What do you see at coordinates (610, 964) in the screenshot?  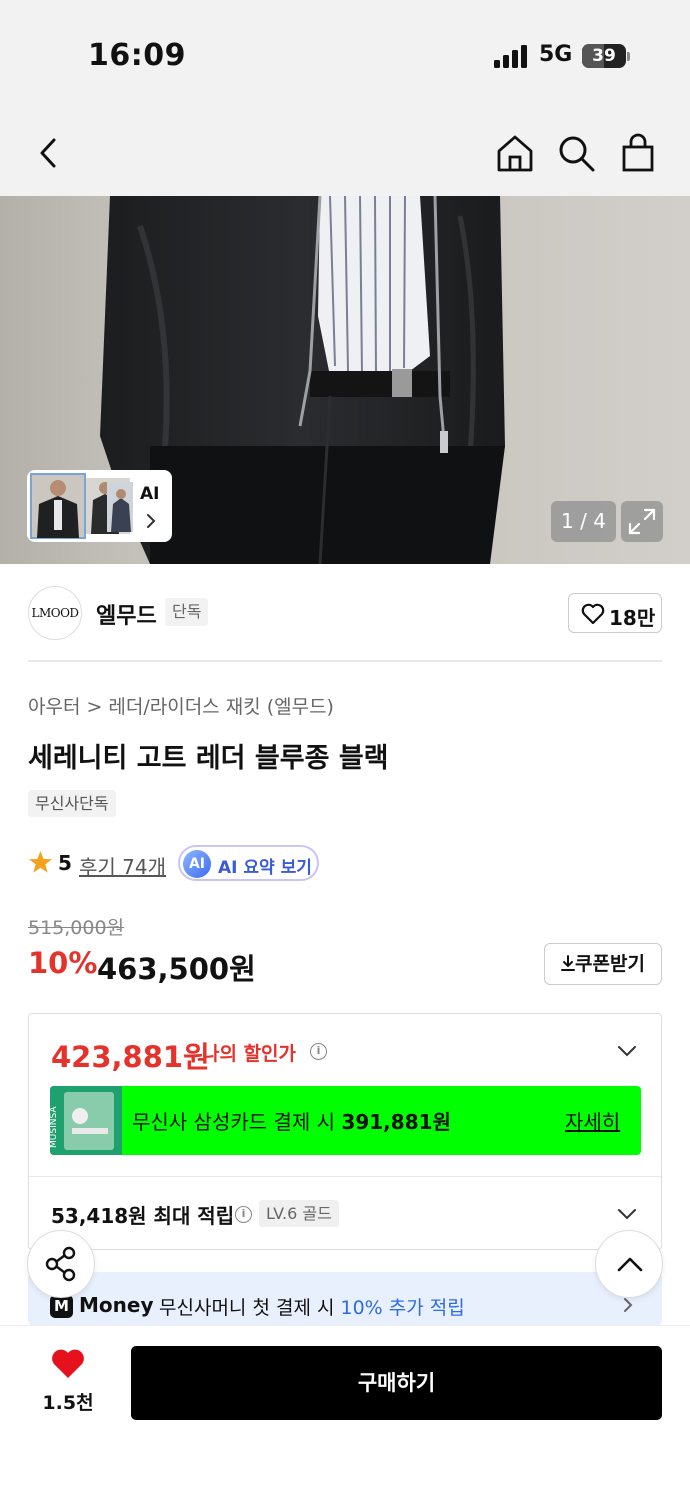 I see `coupon-download-label: 쿠폰받기` at bounding box center [610, 964].